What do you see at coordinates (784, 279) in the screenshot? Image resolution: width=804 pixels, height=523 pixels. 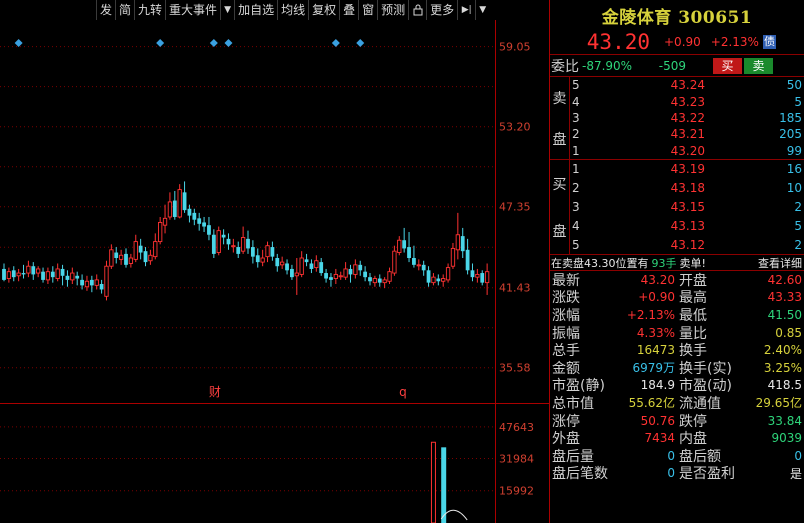 I see `stat-value: 42.60` at bounding box center [784, 279].